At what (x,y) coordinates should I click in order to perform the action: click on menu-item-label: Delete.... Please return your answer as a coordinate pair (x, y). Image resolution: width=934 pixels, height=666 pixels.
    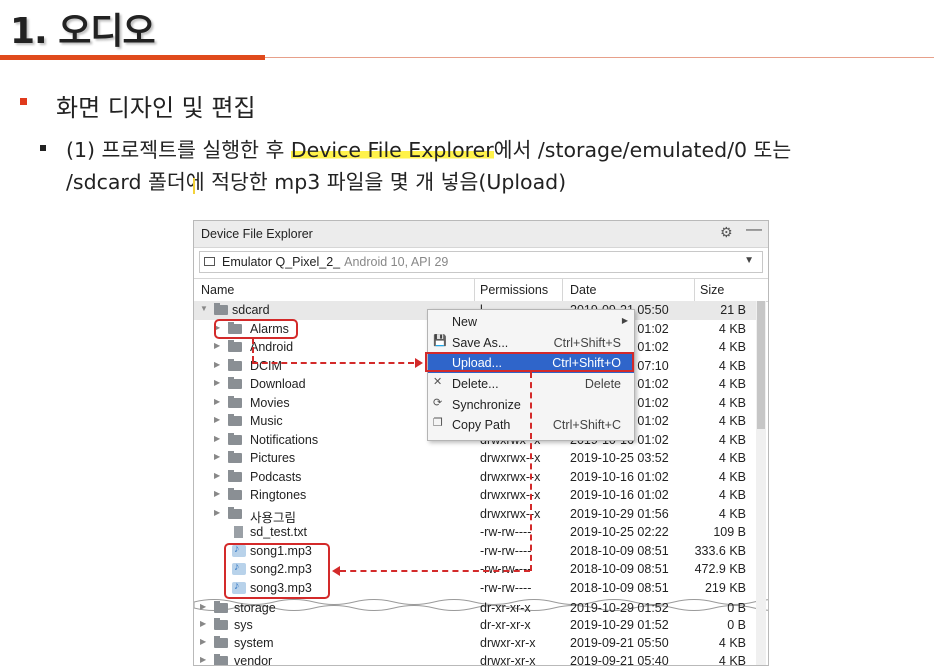
    Looking at the image, I should click on (475, 384).